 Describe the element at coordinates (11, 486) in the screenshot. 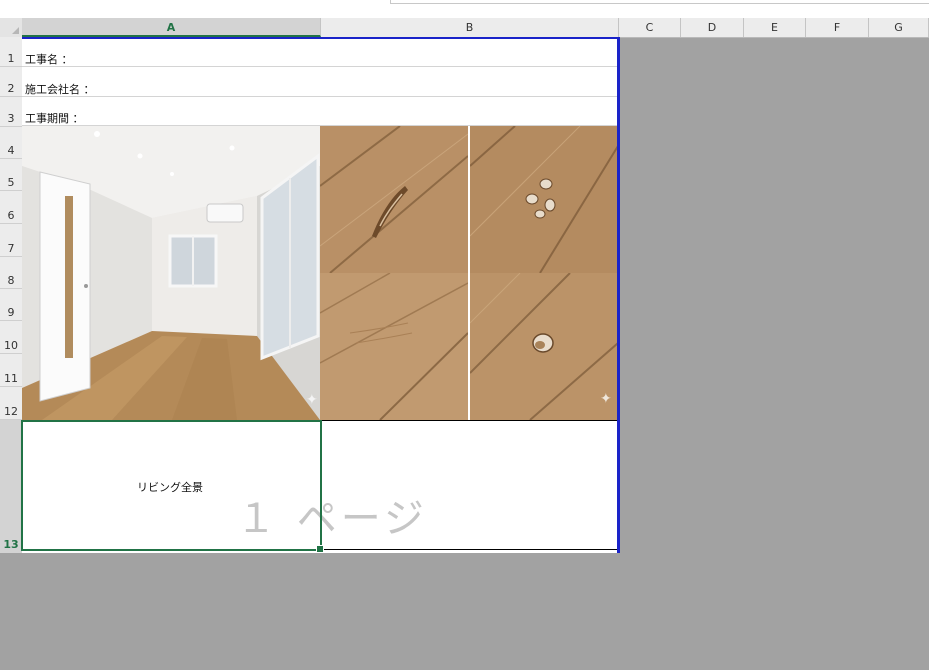

I see `row-header-13: 13` at that location.